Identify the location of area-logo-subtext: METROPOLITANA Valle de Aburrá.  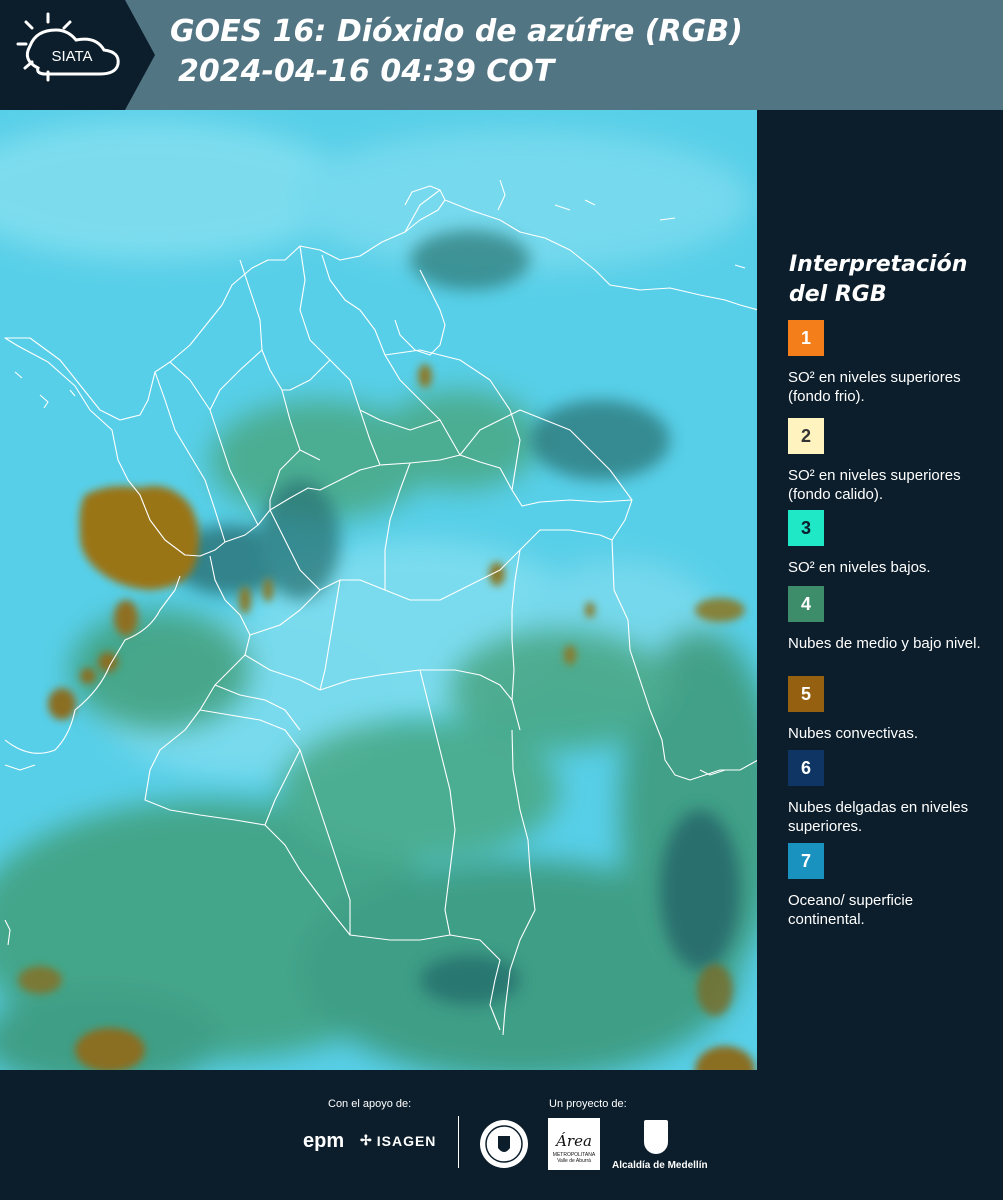
(574, 1158).